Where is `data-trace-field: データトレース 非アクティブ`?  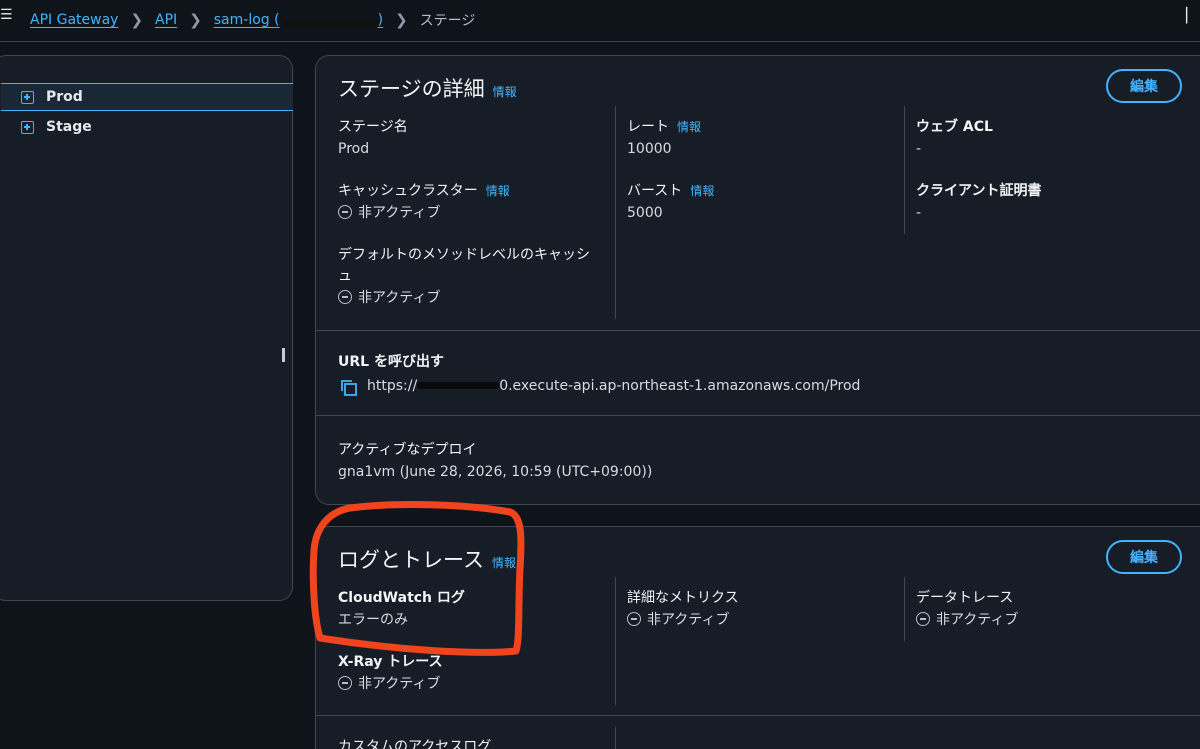
data-trace-field: データトレース 非アクティブ is located at coordinates (967, 609).